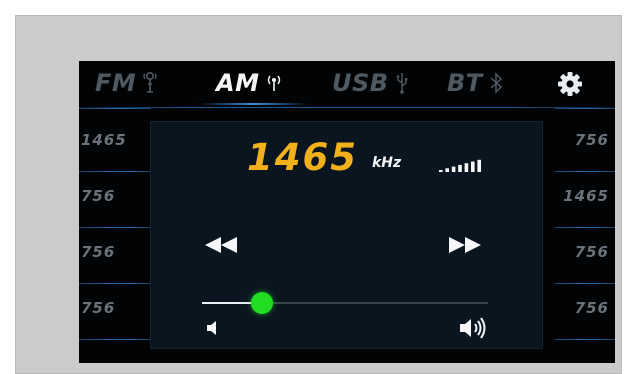 The image size is (626, 374). What do you see at coordinates (150, 83) in the screenshot?
I see `antenna-icon` at bounding box center [150, 83].